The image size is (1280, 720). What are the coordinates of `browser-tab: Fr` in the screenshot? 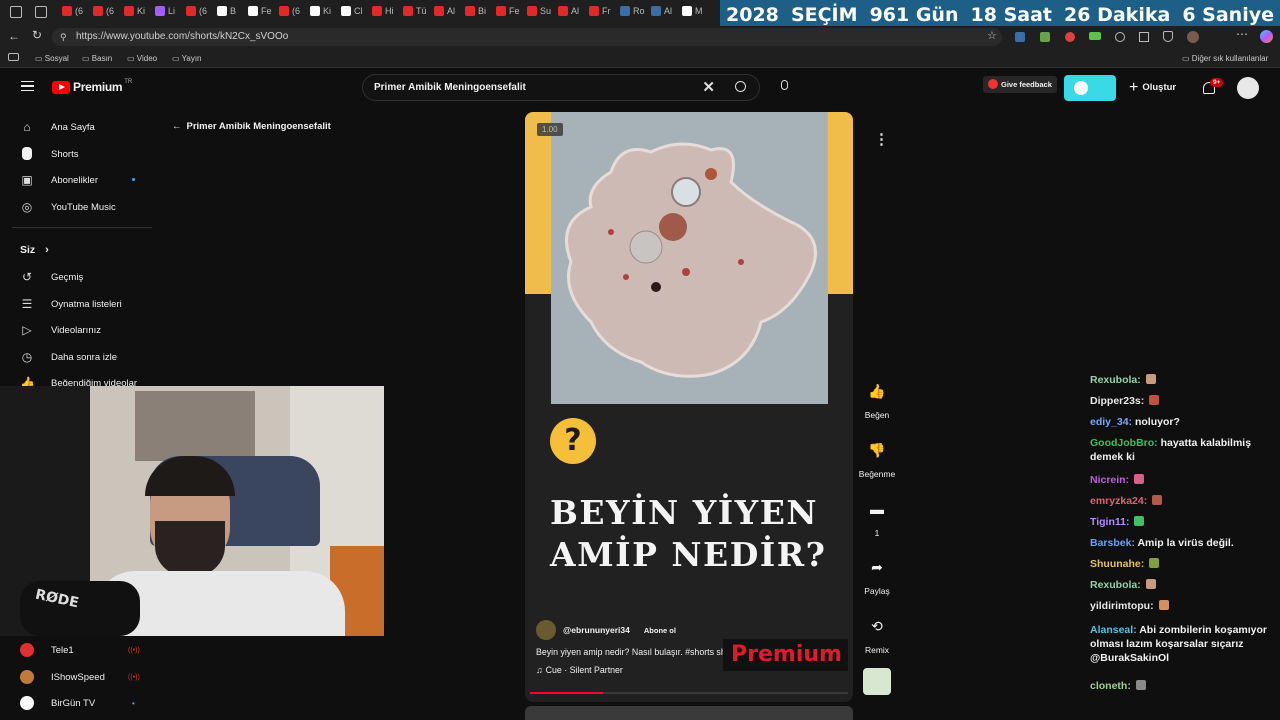 It's located at (606, 11).